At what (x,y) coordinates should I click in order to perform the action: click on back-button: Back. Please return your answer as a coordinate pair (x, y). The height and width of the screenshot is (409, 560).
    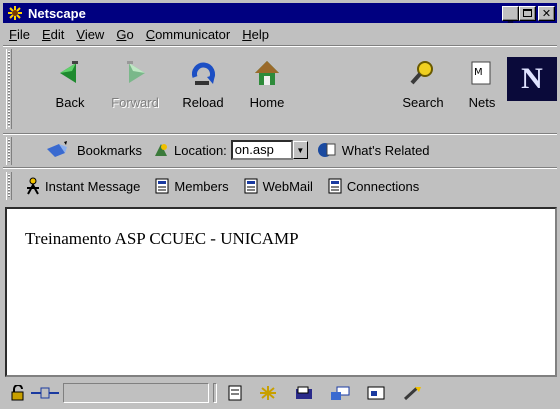
    Looking at the image, I should click on (70, 90).